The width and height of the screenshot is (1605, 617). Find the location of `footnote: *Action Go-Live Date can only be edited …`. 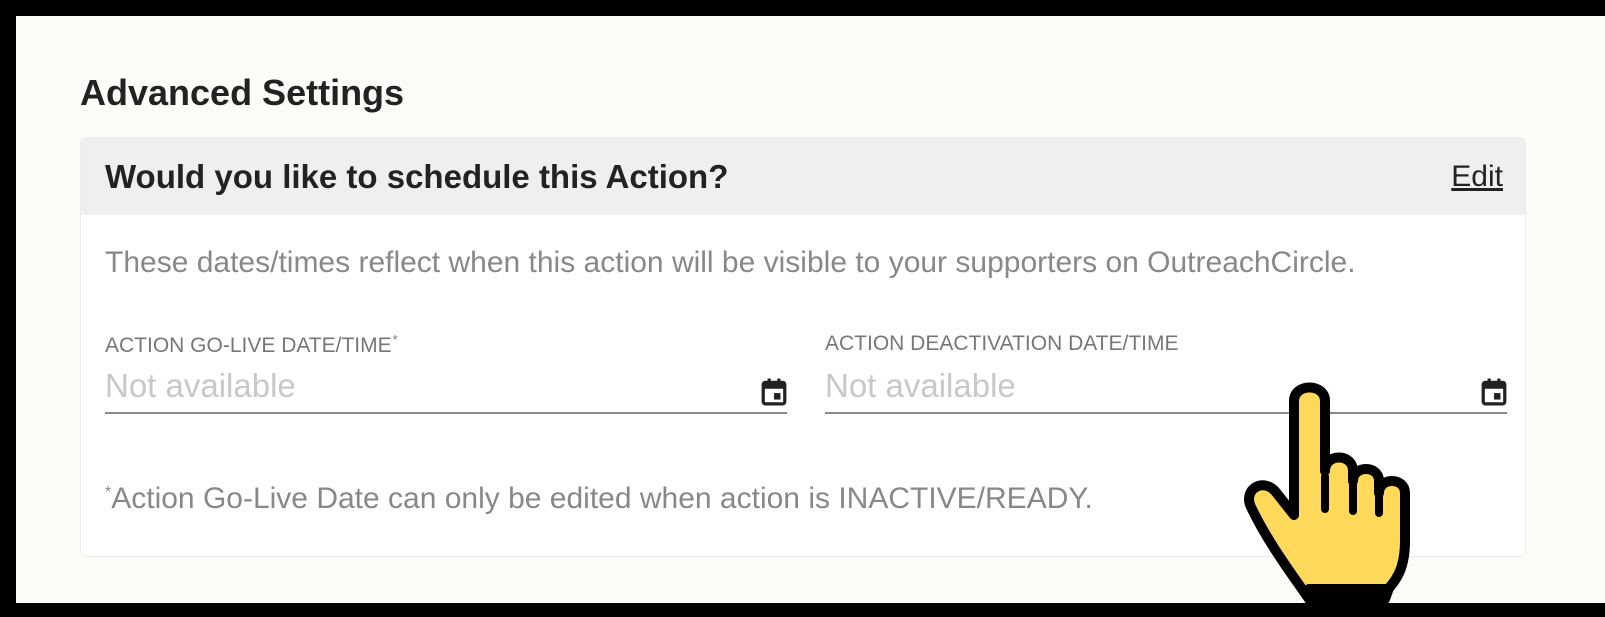

footnote: *Action Go-Live Date can only be edited … is located at coordinates (599, 499).